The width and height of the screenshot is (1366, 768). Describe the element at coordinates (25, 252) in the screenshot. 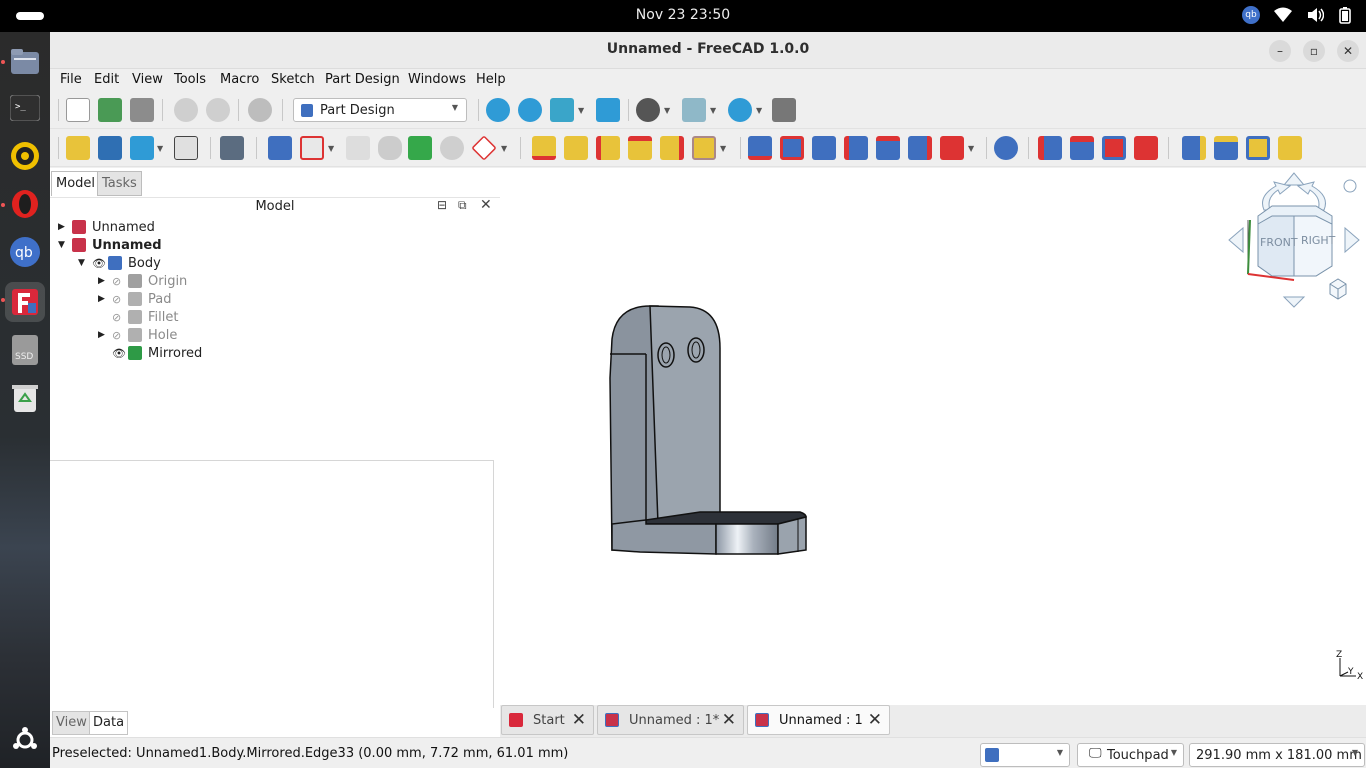

I see `qbittorrent-app-icon: qb` at that location.